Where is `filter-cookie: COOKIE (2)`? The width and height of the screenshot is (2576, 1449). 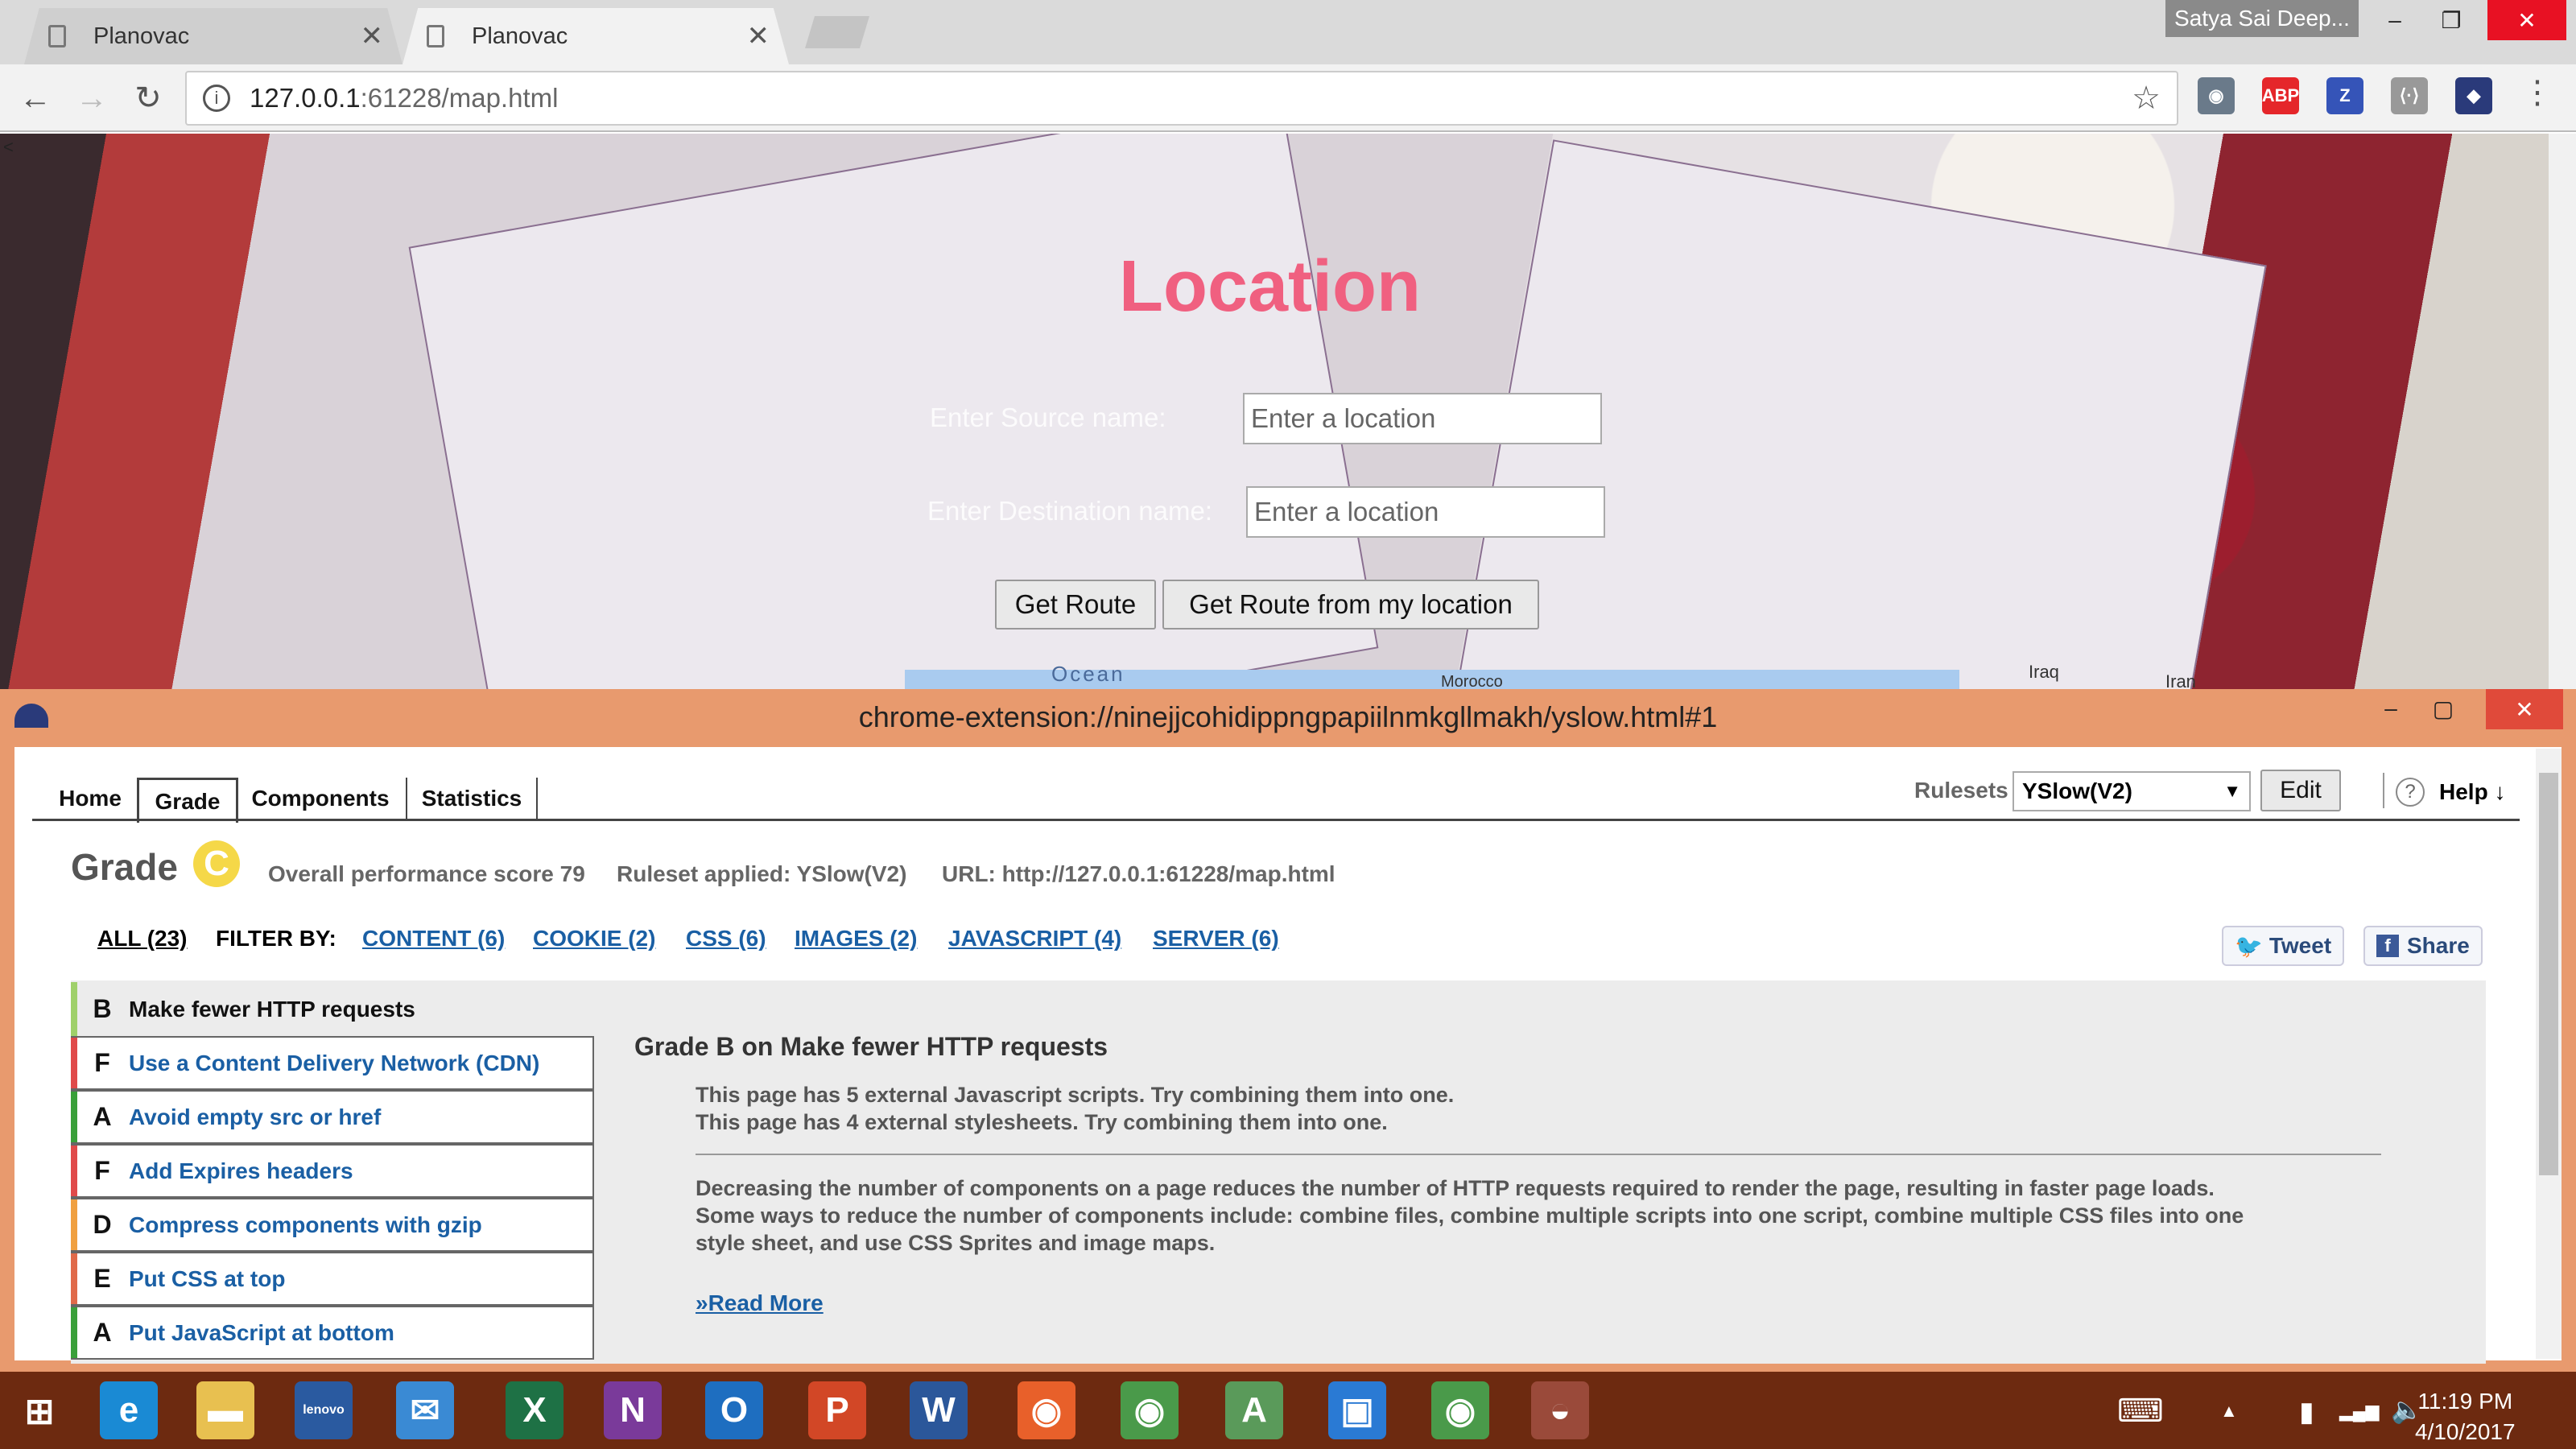 filter-cookie: COOKIE (2) is located at coordinates (594, 939).